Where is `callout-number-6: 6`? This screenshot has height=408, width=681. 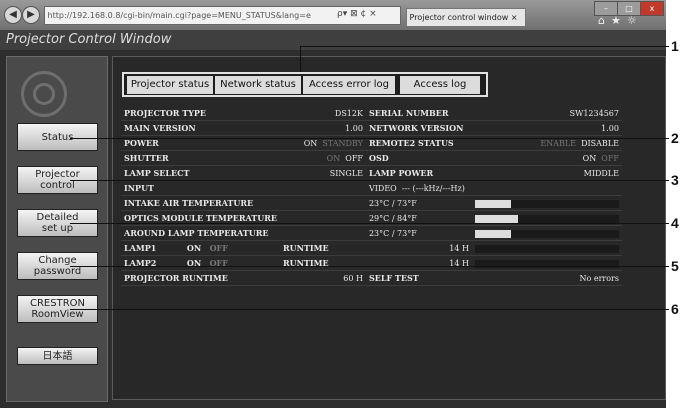
callout-number-6: 6 is located at coordinates (675, 309).